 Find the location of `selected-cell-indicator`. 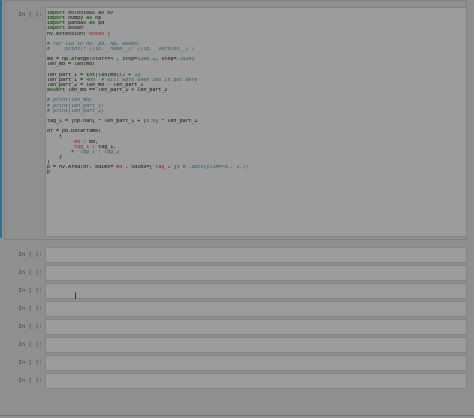

selected-cell-indicator is located at coordinates (1, 119).